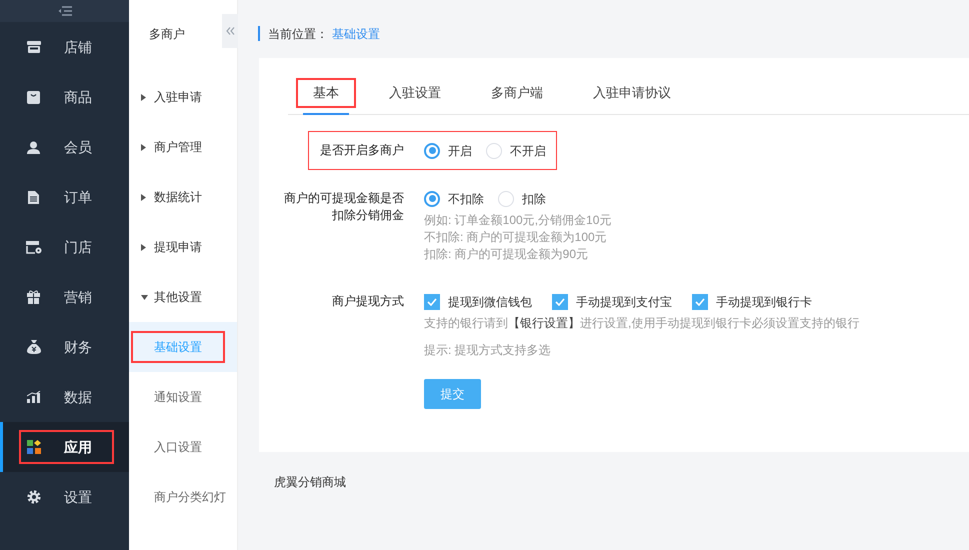  What do you see at coordinates (33, 347) in the screenshot?
I see `money-bag-icon` at bounding box center [33, 347].